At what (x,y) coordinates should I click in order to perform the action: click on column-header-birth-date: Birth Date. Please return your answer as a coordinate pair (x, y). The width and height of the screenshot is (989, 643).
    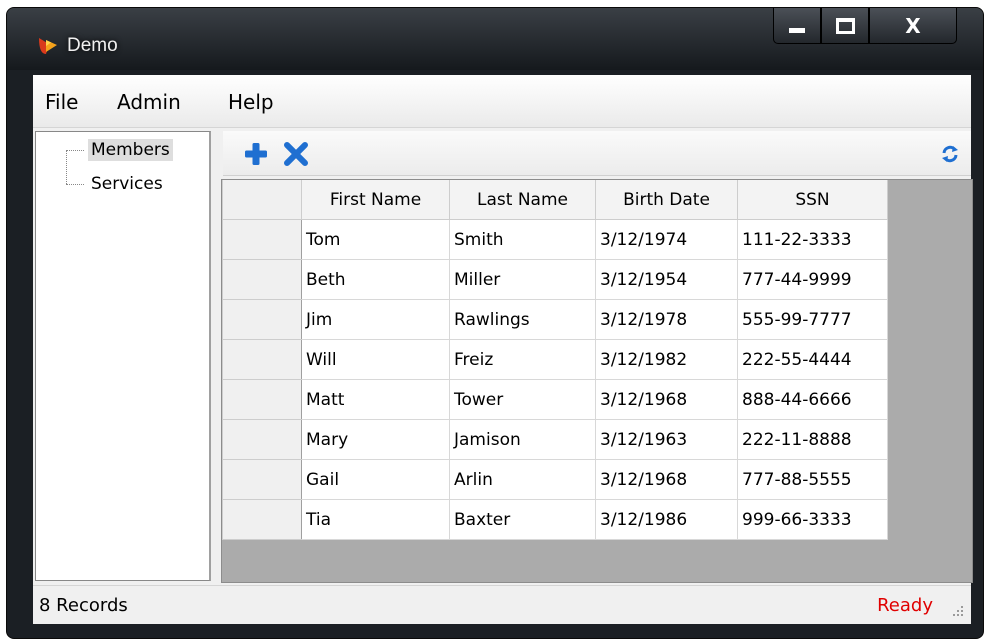
    Looking at the image, I should click on (666, 200).